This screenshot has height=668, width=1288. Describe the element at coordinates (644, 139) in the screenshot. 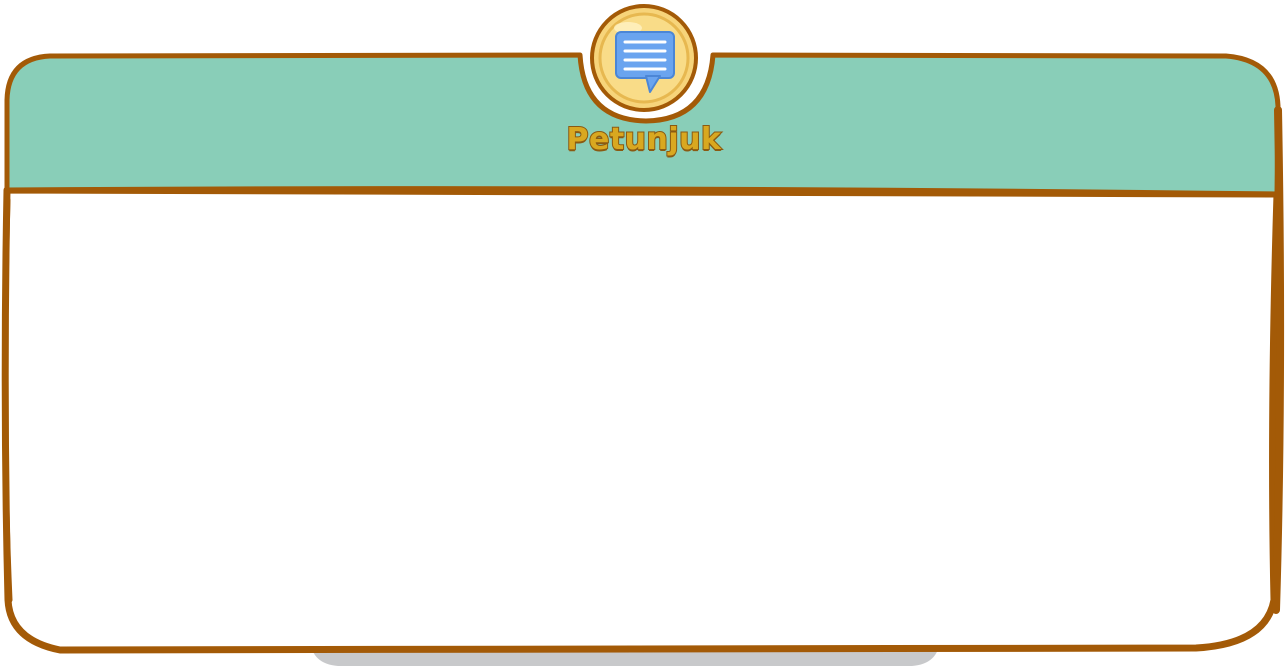

I see `panel-title: Petunjuk` at that location.